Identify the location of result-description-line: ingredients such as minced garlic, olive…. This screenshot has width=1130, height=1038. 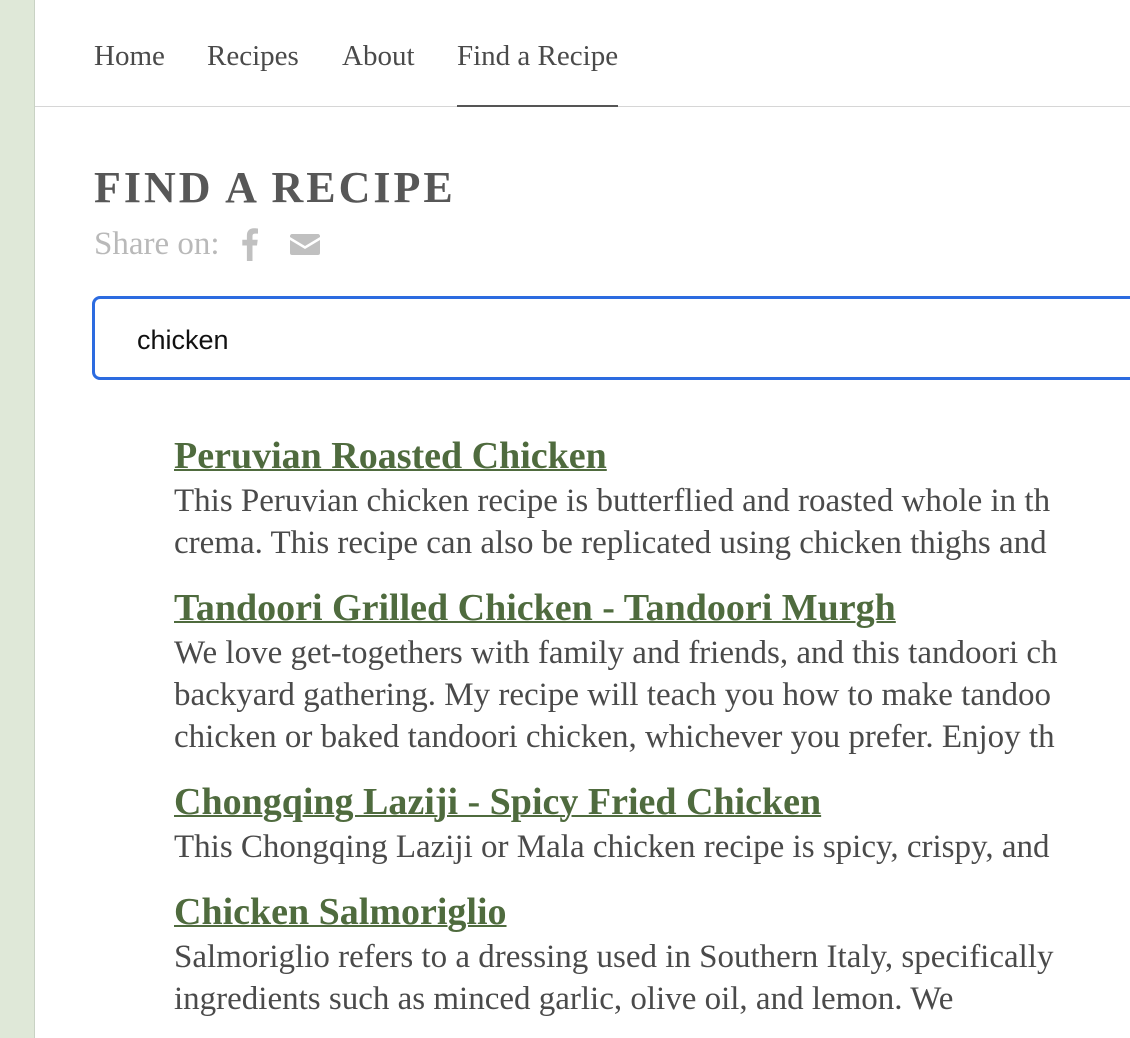
(564, 999).